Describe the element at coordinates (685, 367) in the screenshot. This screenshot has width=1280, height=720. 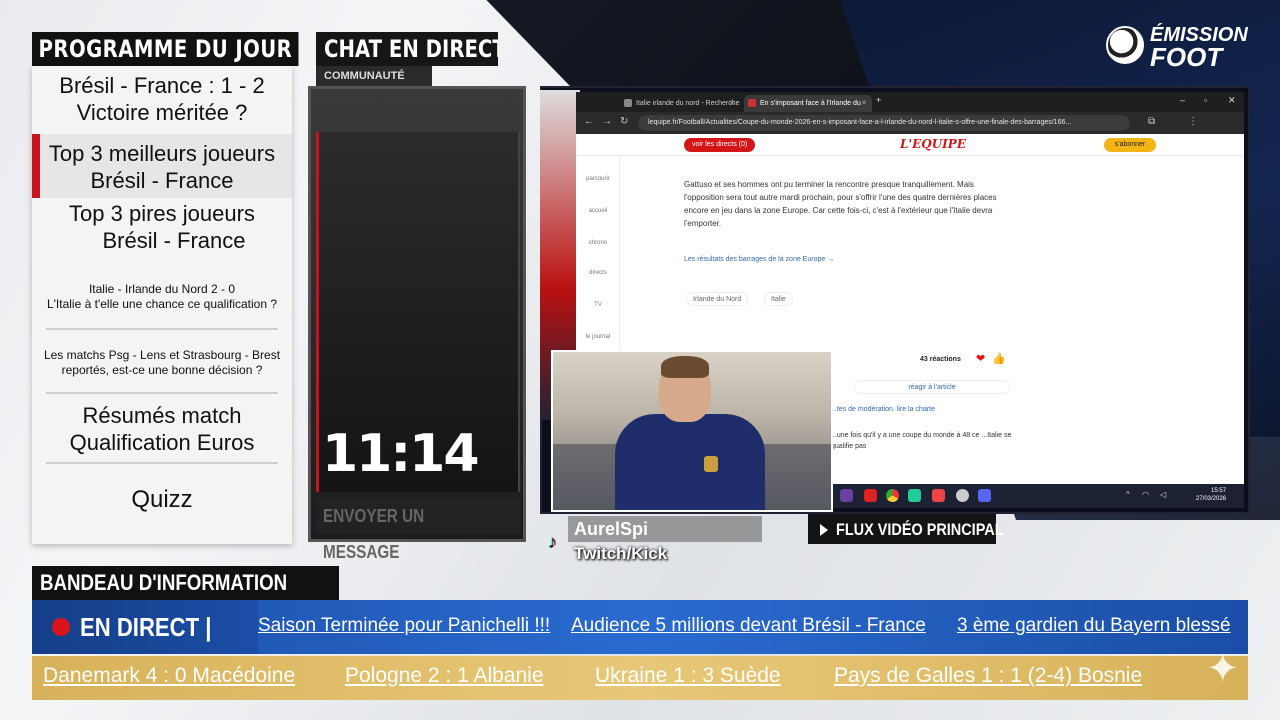
I see `streamer-hair` at that location.